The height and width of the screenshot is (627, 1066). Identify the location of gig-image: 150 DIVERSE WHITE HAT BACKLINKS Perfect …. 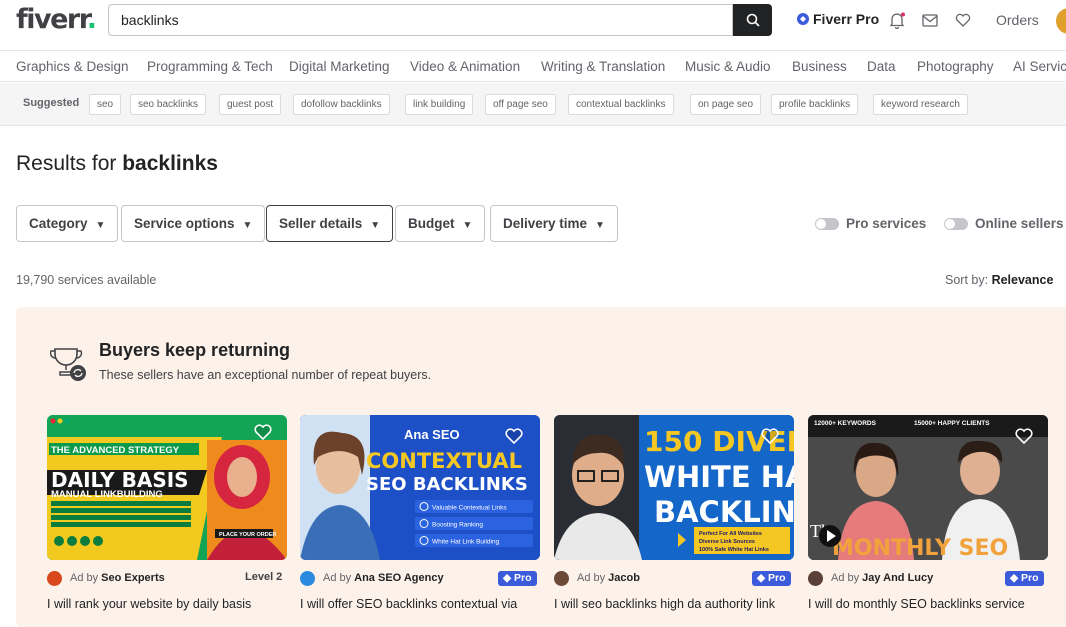
(674, 487).